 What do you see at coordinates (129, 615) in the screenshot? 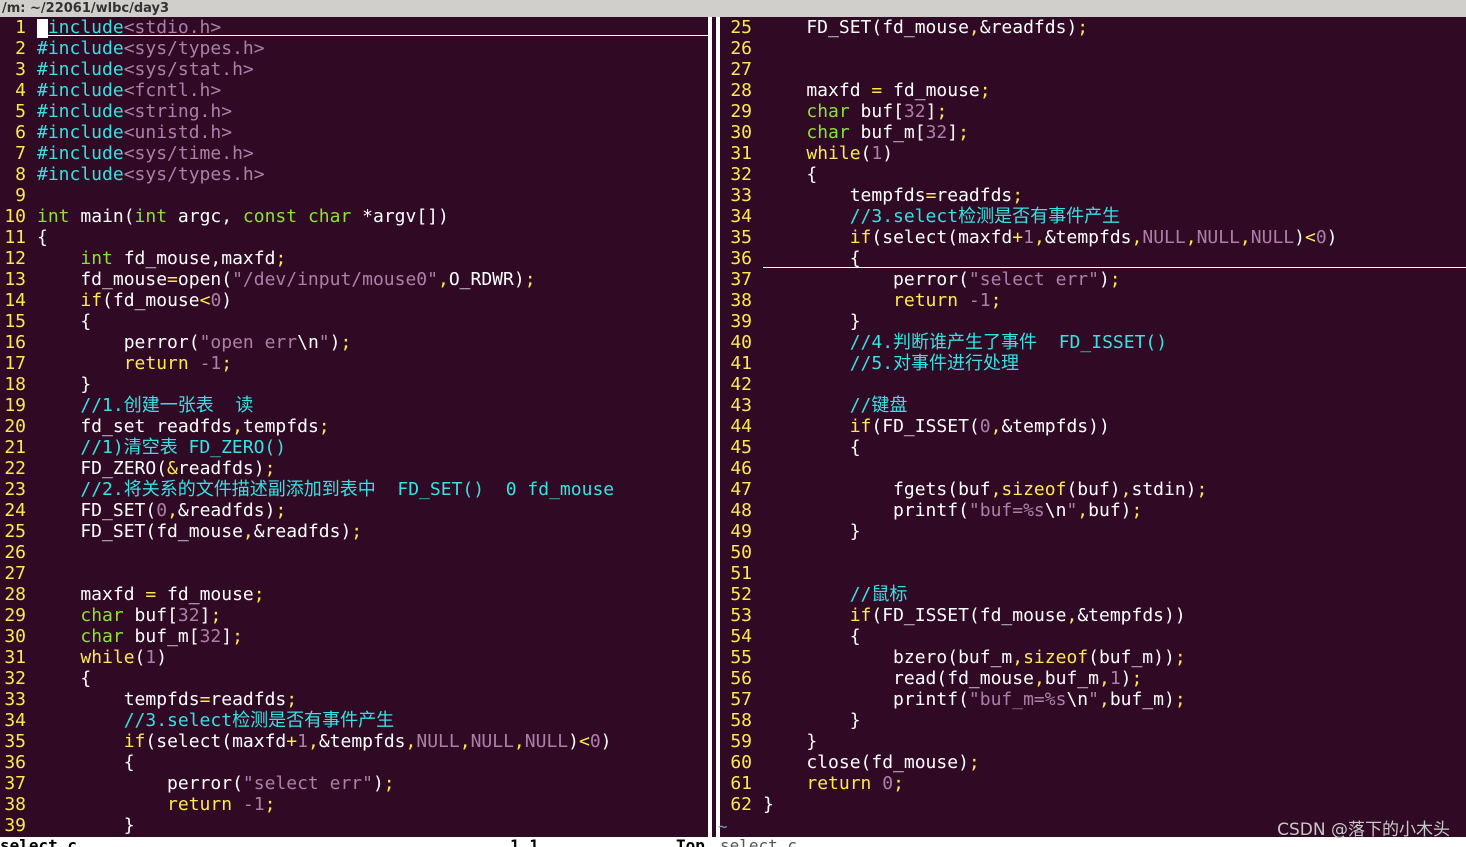
I see `code-text: char buf[32];` at bounding box center [129, 615].